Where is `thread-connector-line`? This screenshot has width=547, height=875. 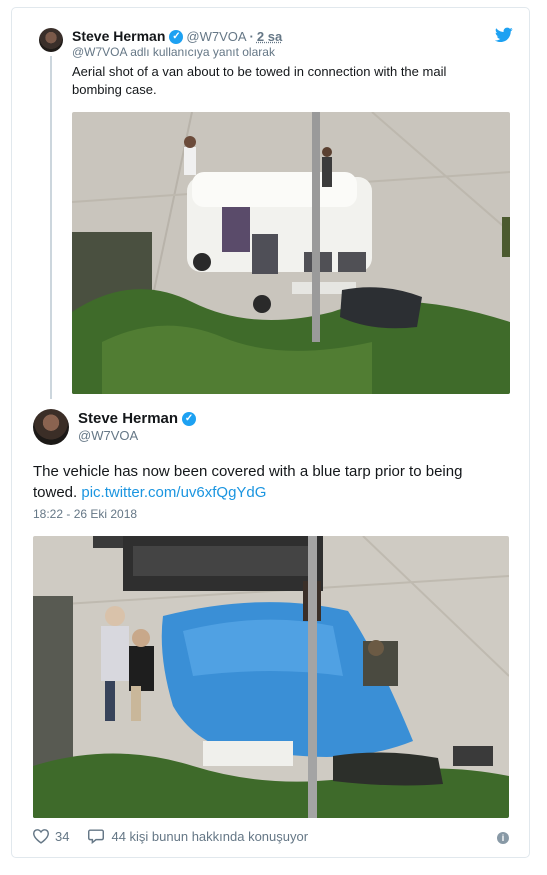 thread-connector-line is located at coordinates (51, 227).